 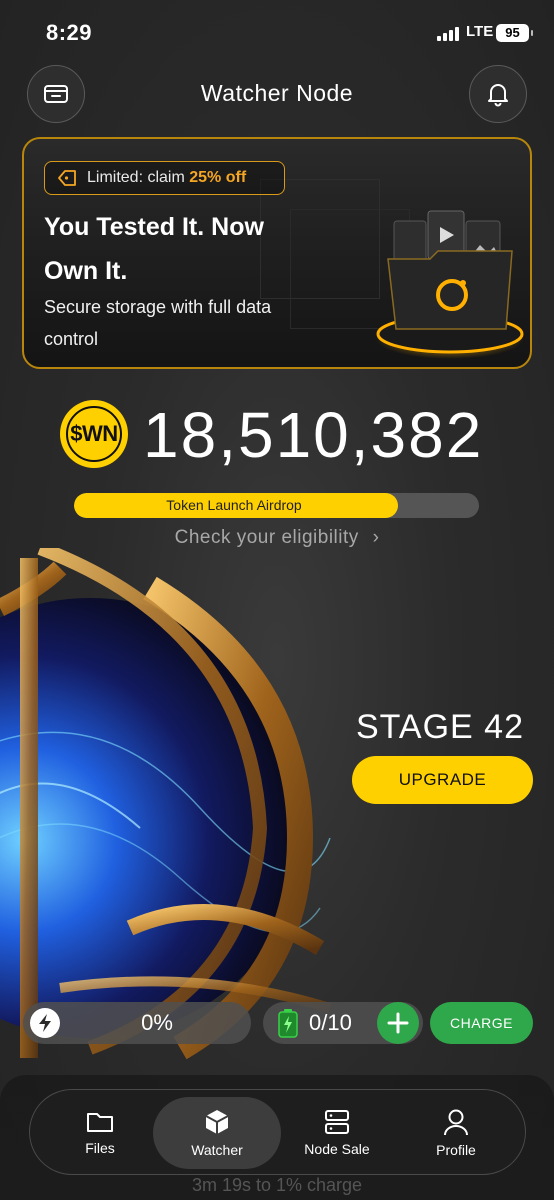 What do you see at coordinates (137, 1023) in the screenshot?
I see `energy-indicator: 0%` at bounding box center [137, 1023].